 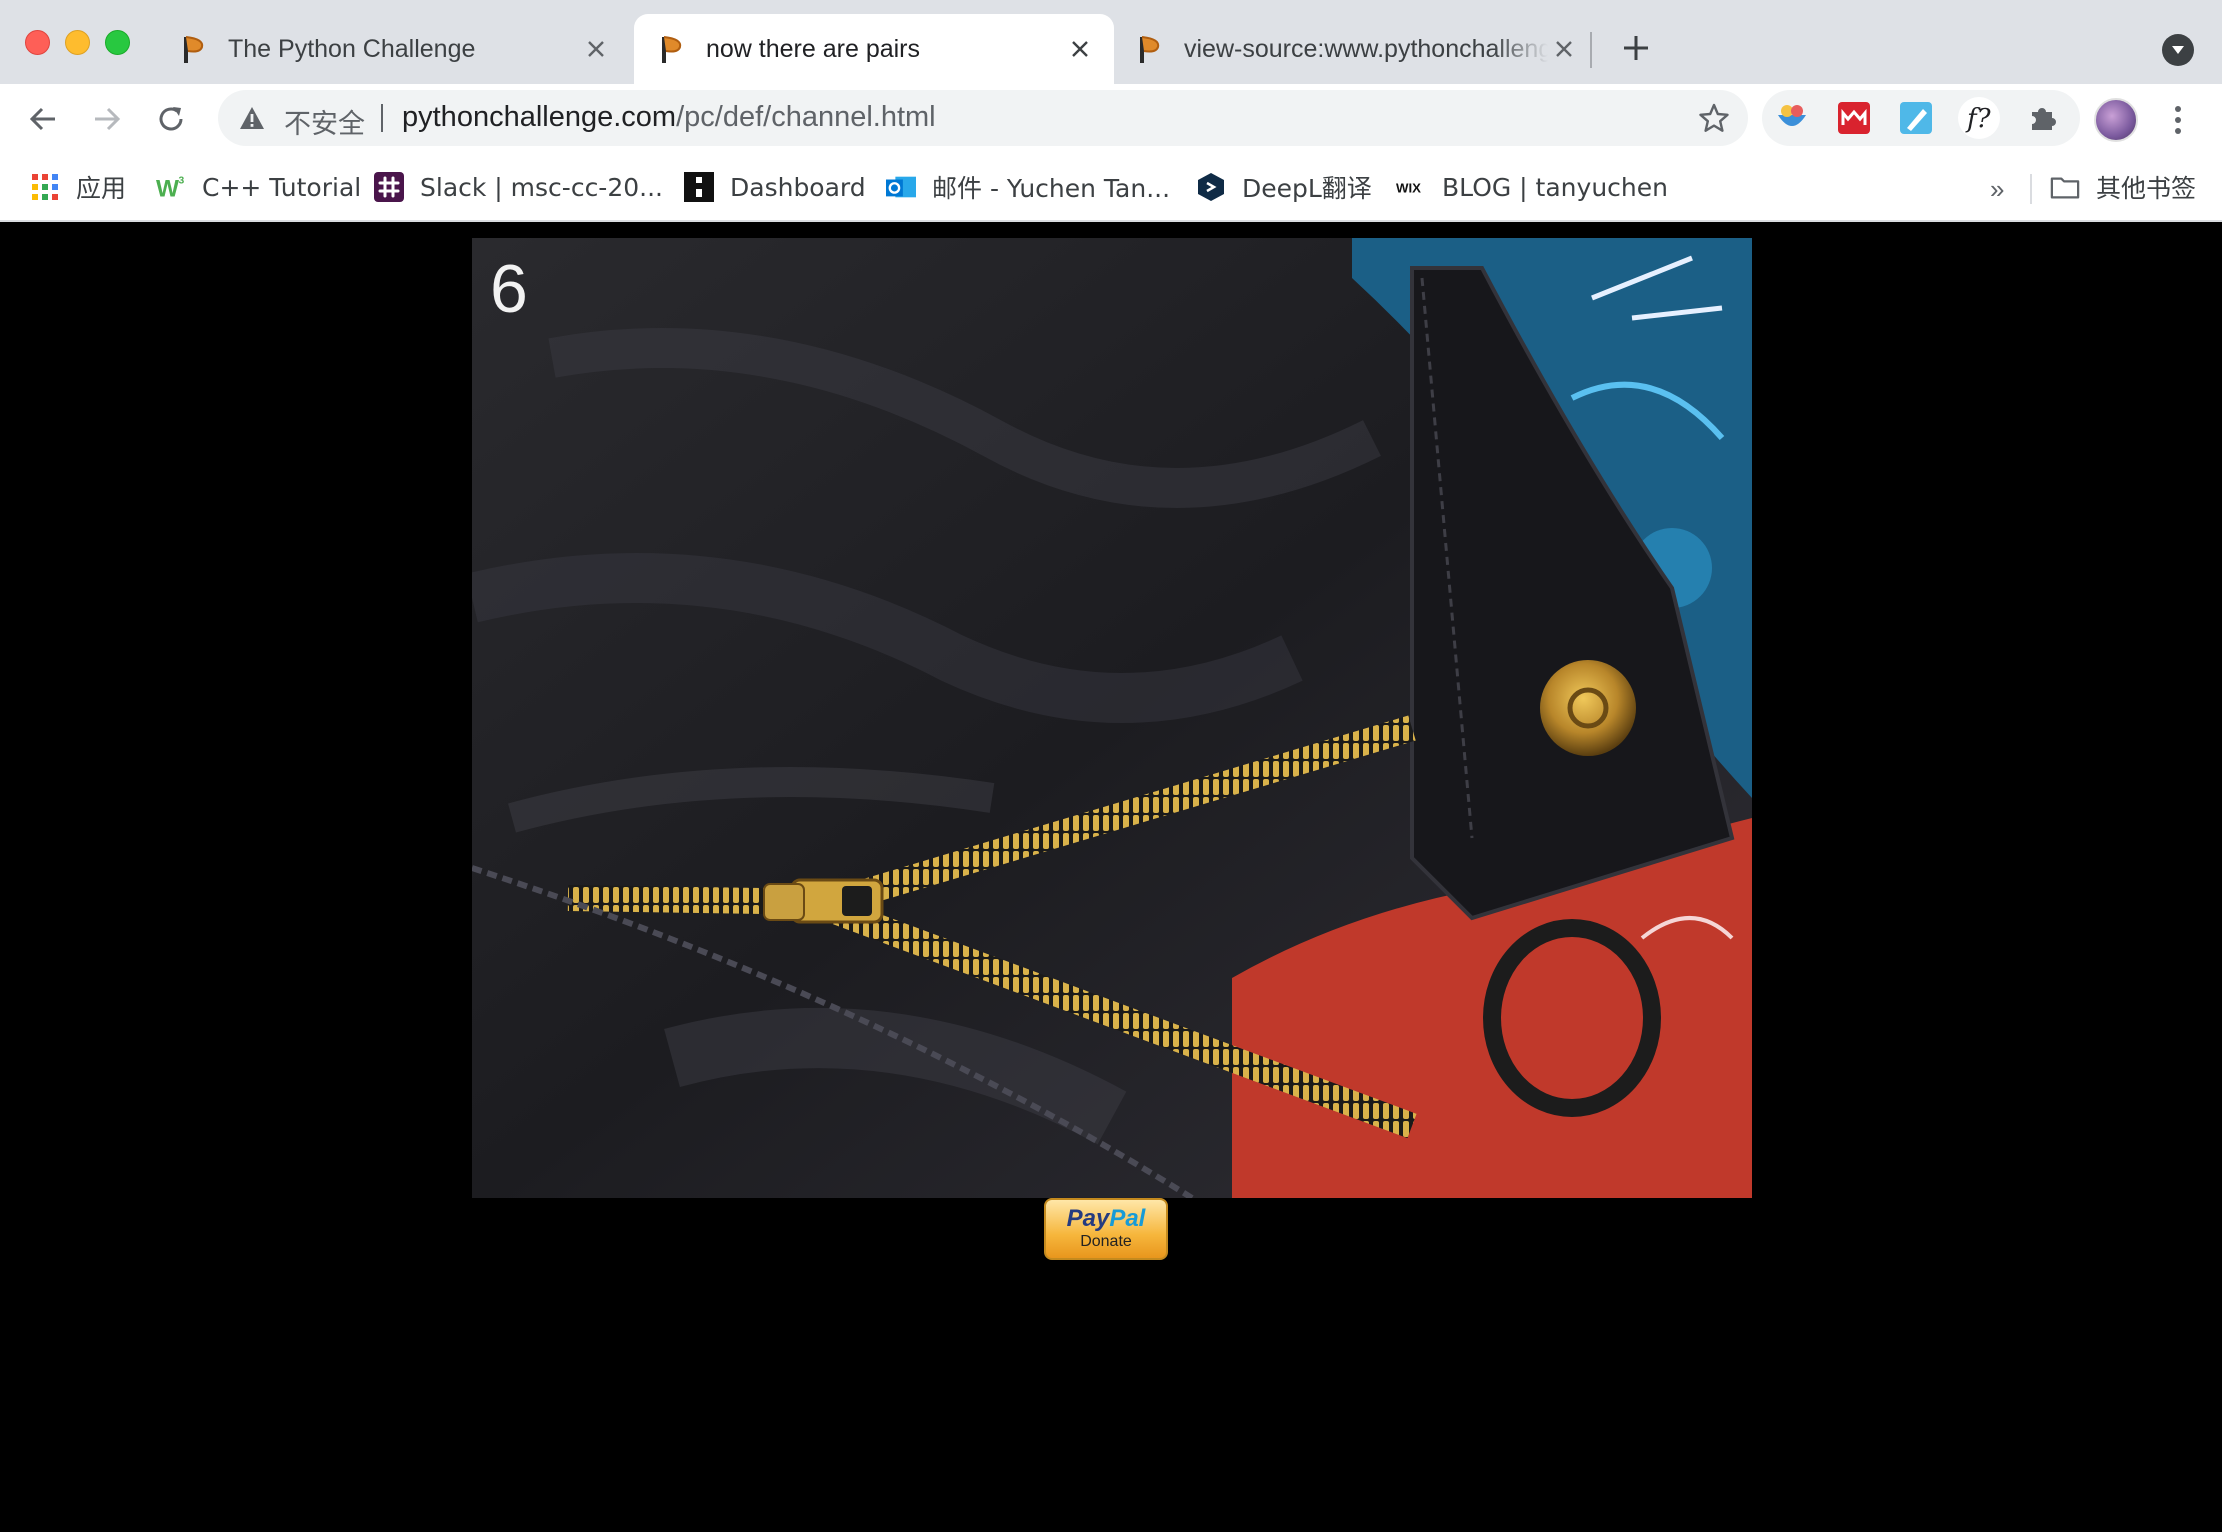 I want to click on bookmark-label: DeepL翻译, so click(x=1307, y=188).